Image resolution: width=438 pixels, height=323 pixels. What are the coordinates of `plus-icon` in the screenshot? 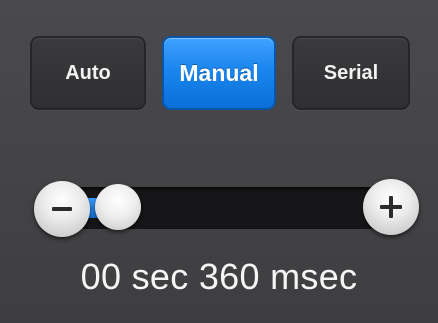 It's located at (391, 207).